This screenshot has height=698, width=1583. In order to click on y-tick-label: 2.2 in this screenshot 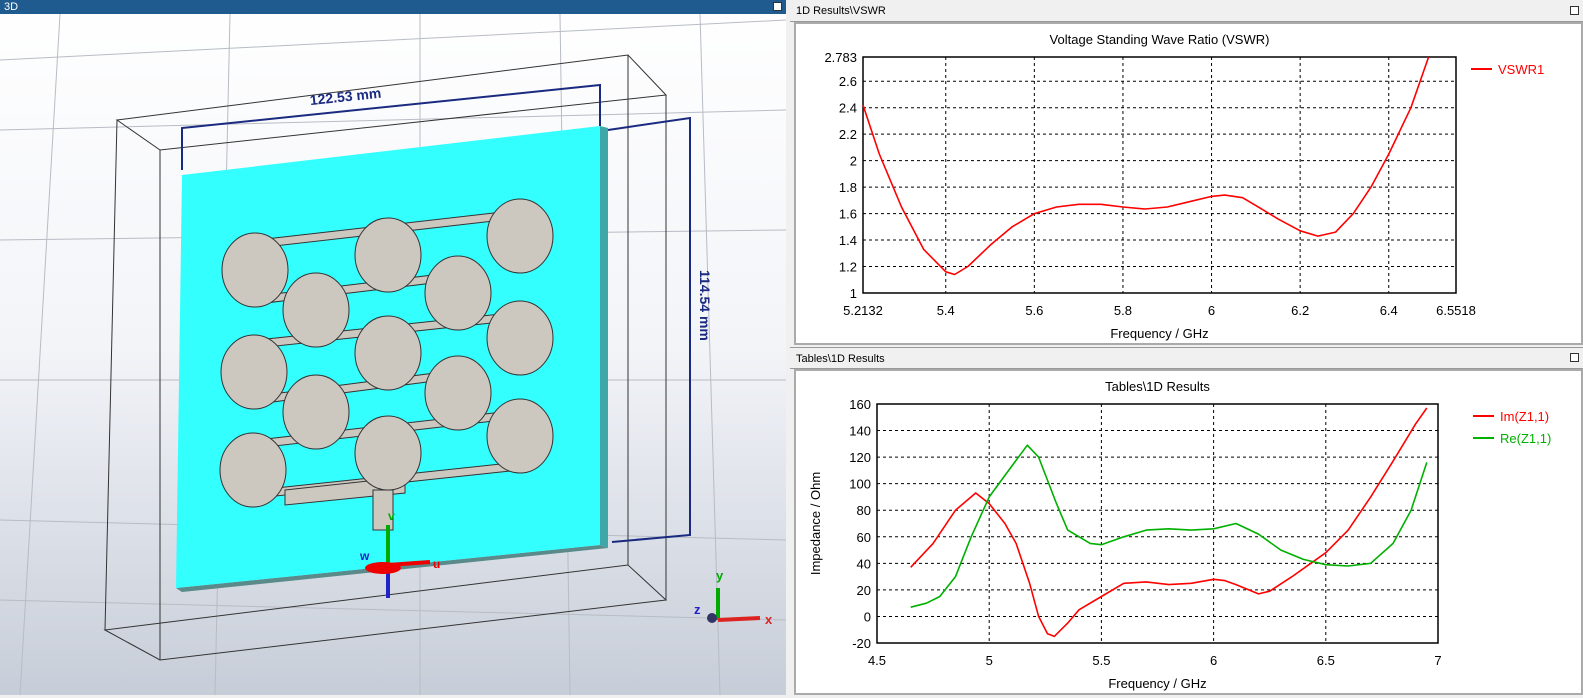, I will do `click(848, 134)`.